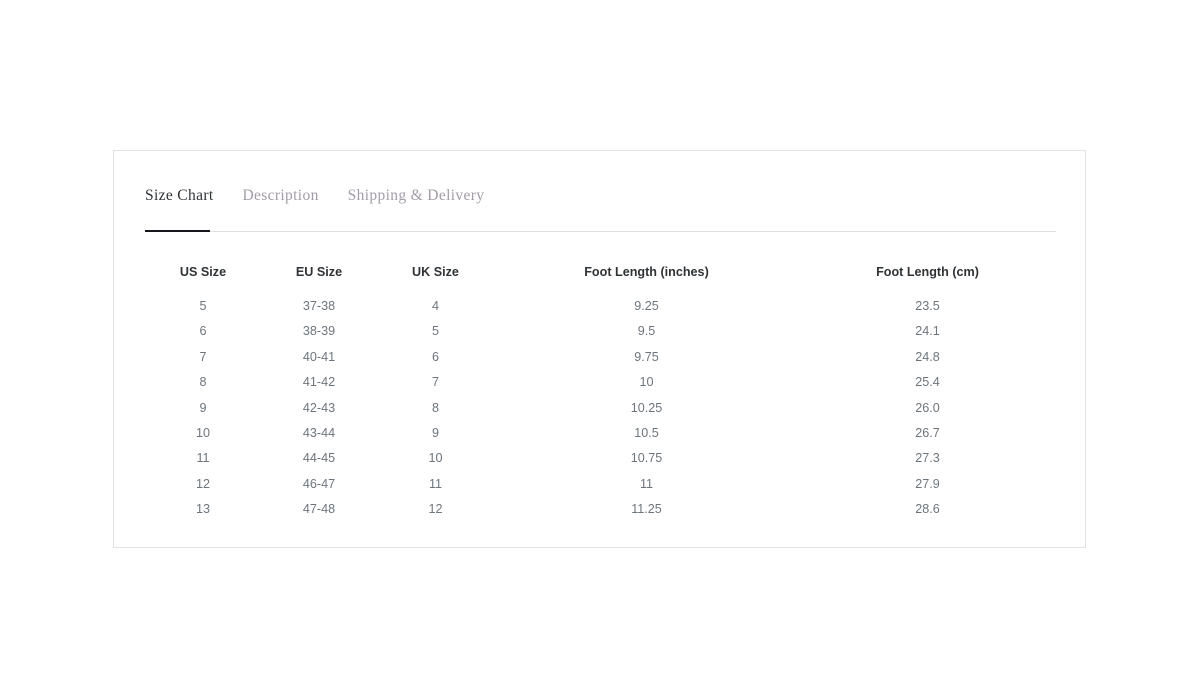 The image size is (1200, 700). Describe the element at coordinates (646, 407) in the screenshot. I see `cell-foot-length-inches: 10.25` at that location.